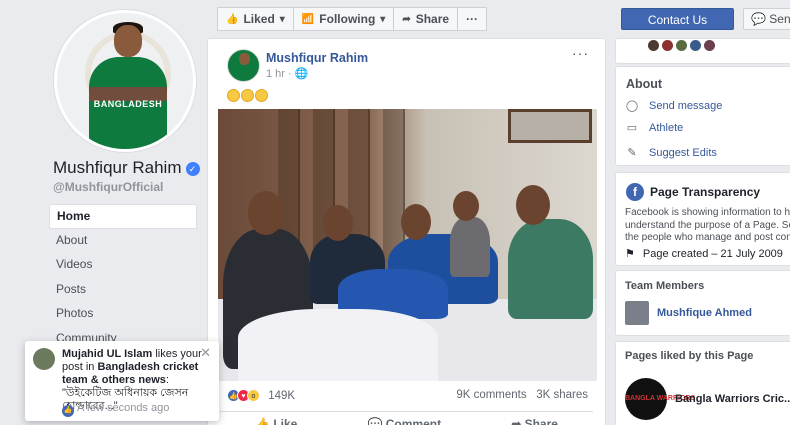  Describe the element at coordinates (123, 216) in the screenshot. I see `nav-item-home: Home` at that location.